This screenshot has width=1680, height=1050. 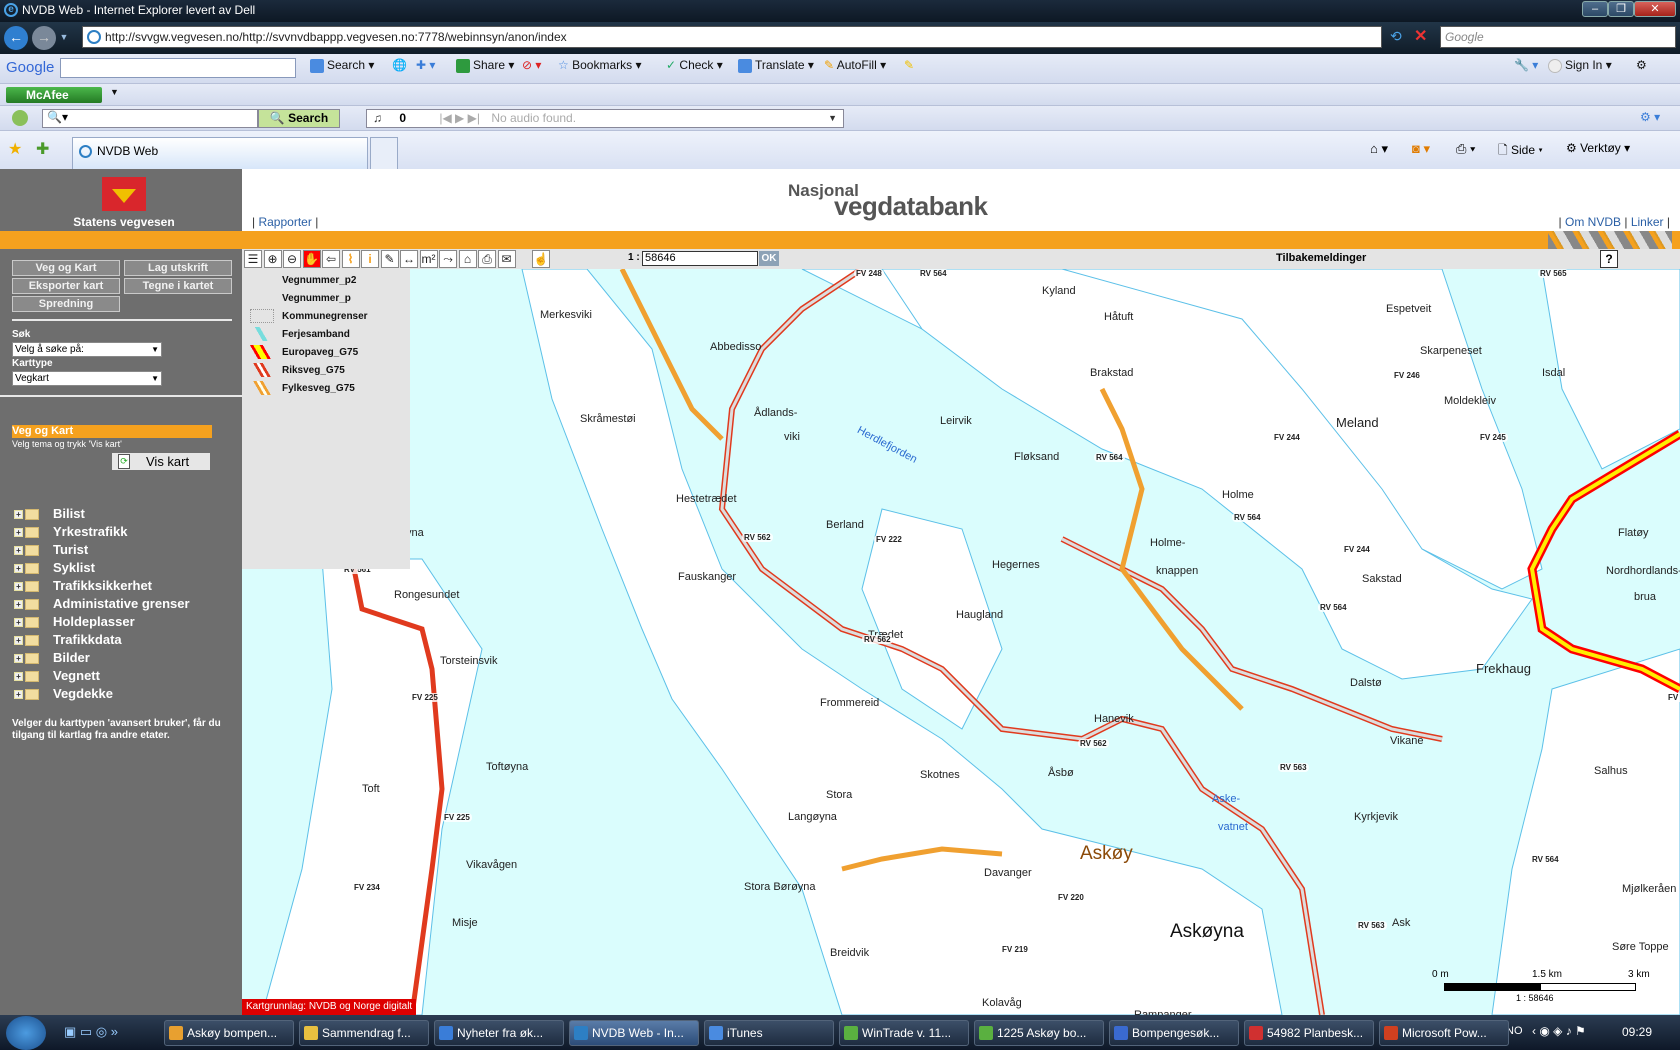 I want to click on media-search-input: 🔍▾, so click(x=150, y=118).